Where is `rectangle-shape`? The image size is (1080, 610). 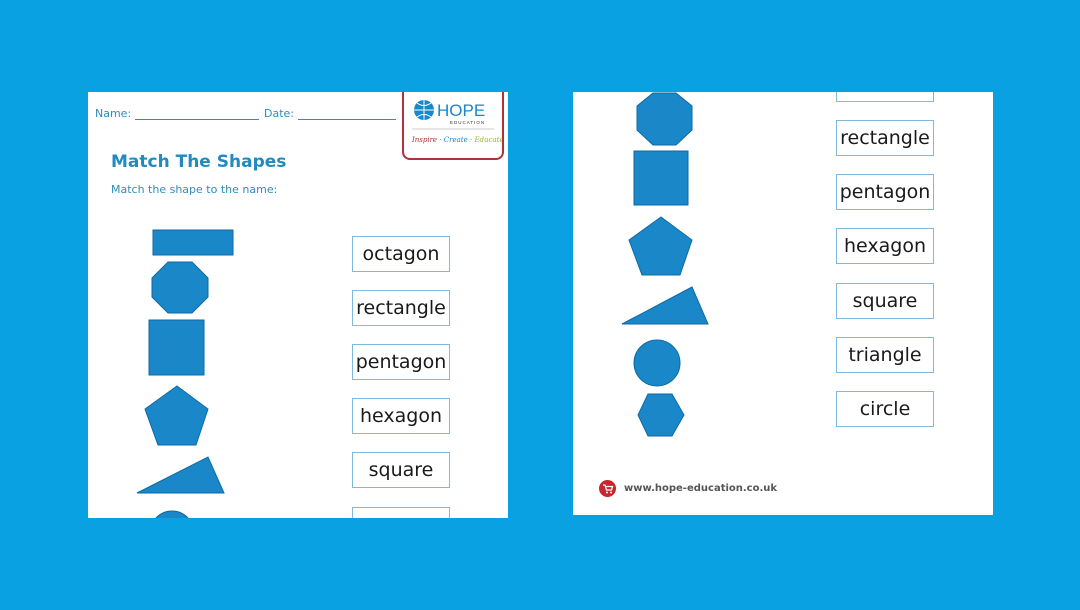
rectangle-shape is located at coordinates (193, 242).